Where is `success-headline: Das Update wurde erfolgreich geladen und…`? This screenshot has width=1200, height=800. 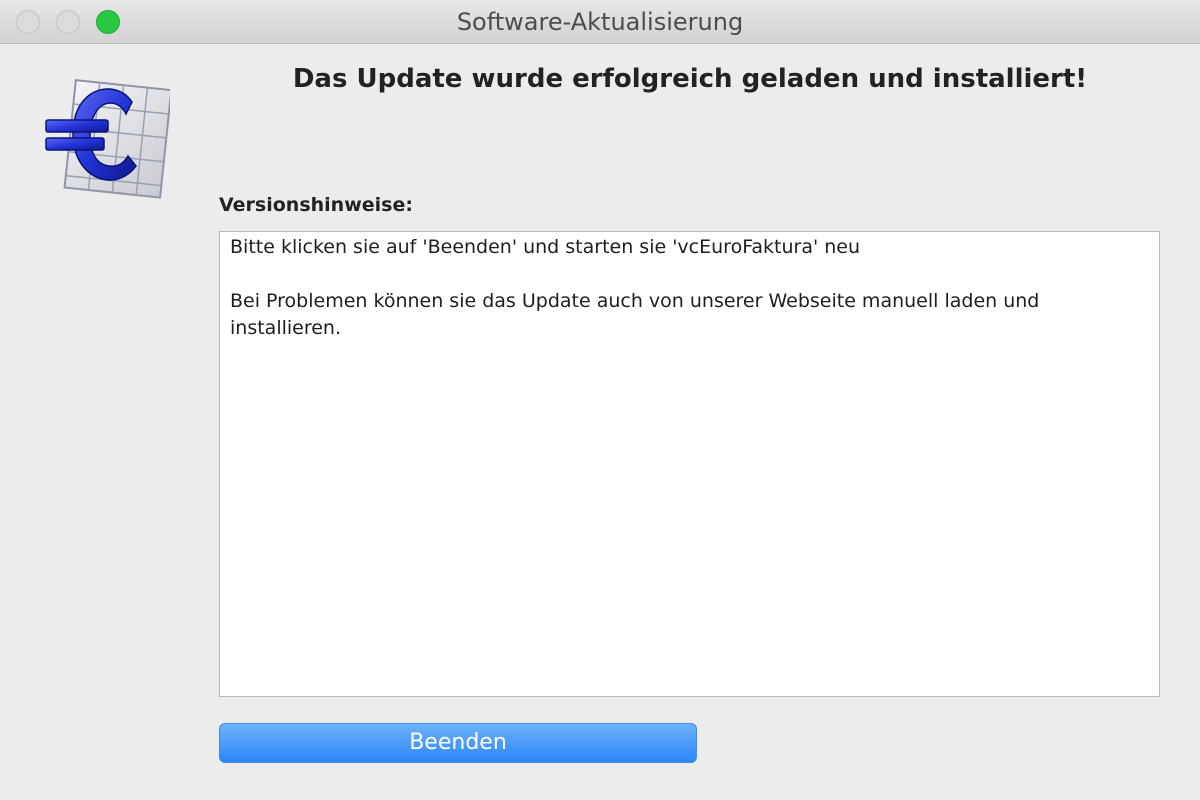 success-headline: Das Update wurde erfolgreich geladen und… is located at coordinates (690, 79).